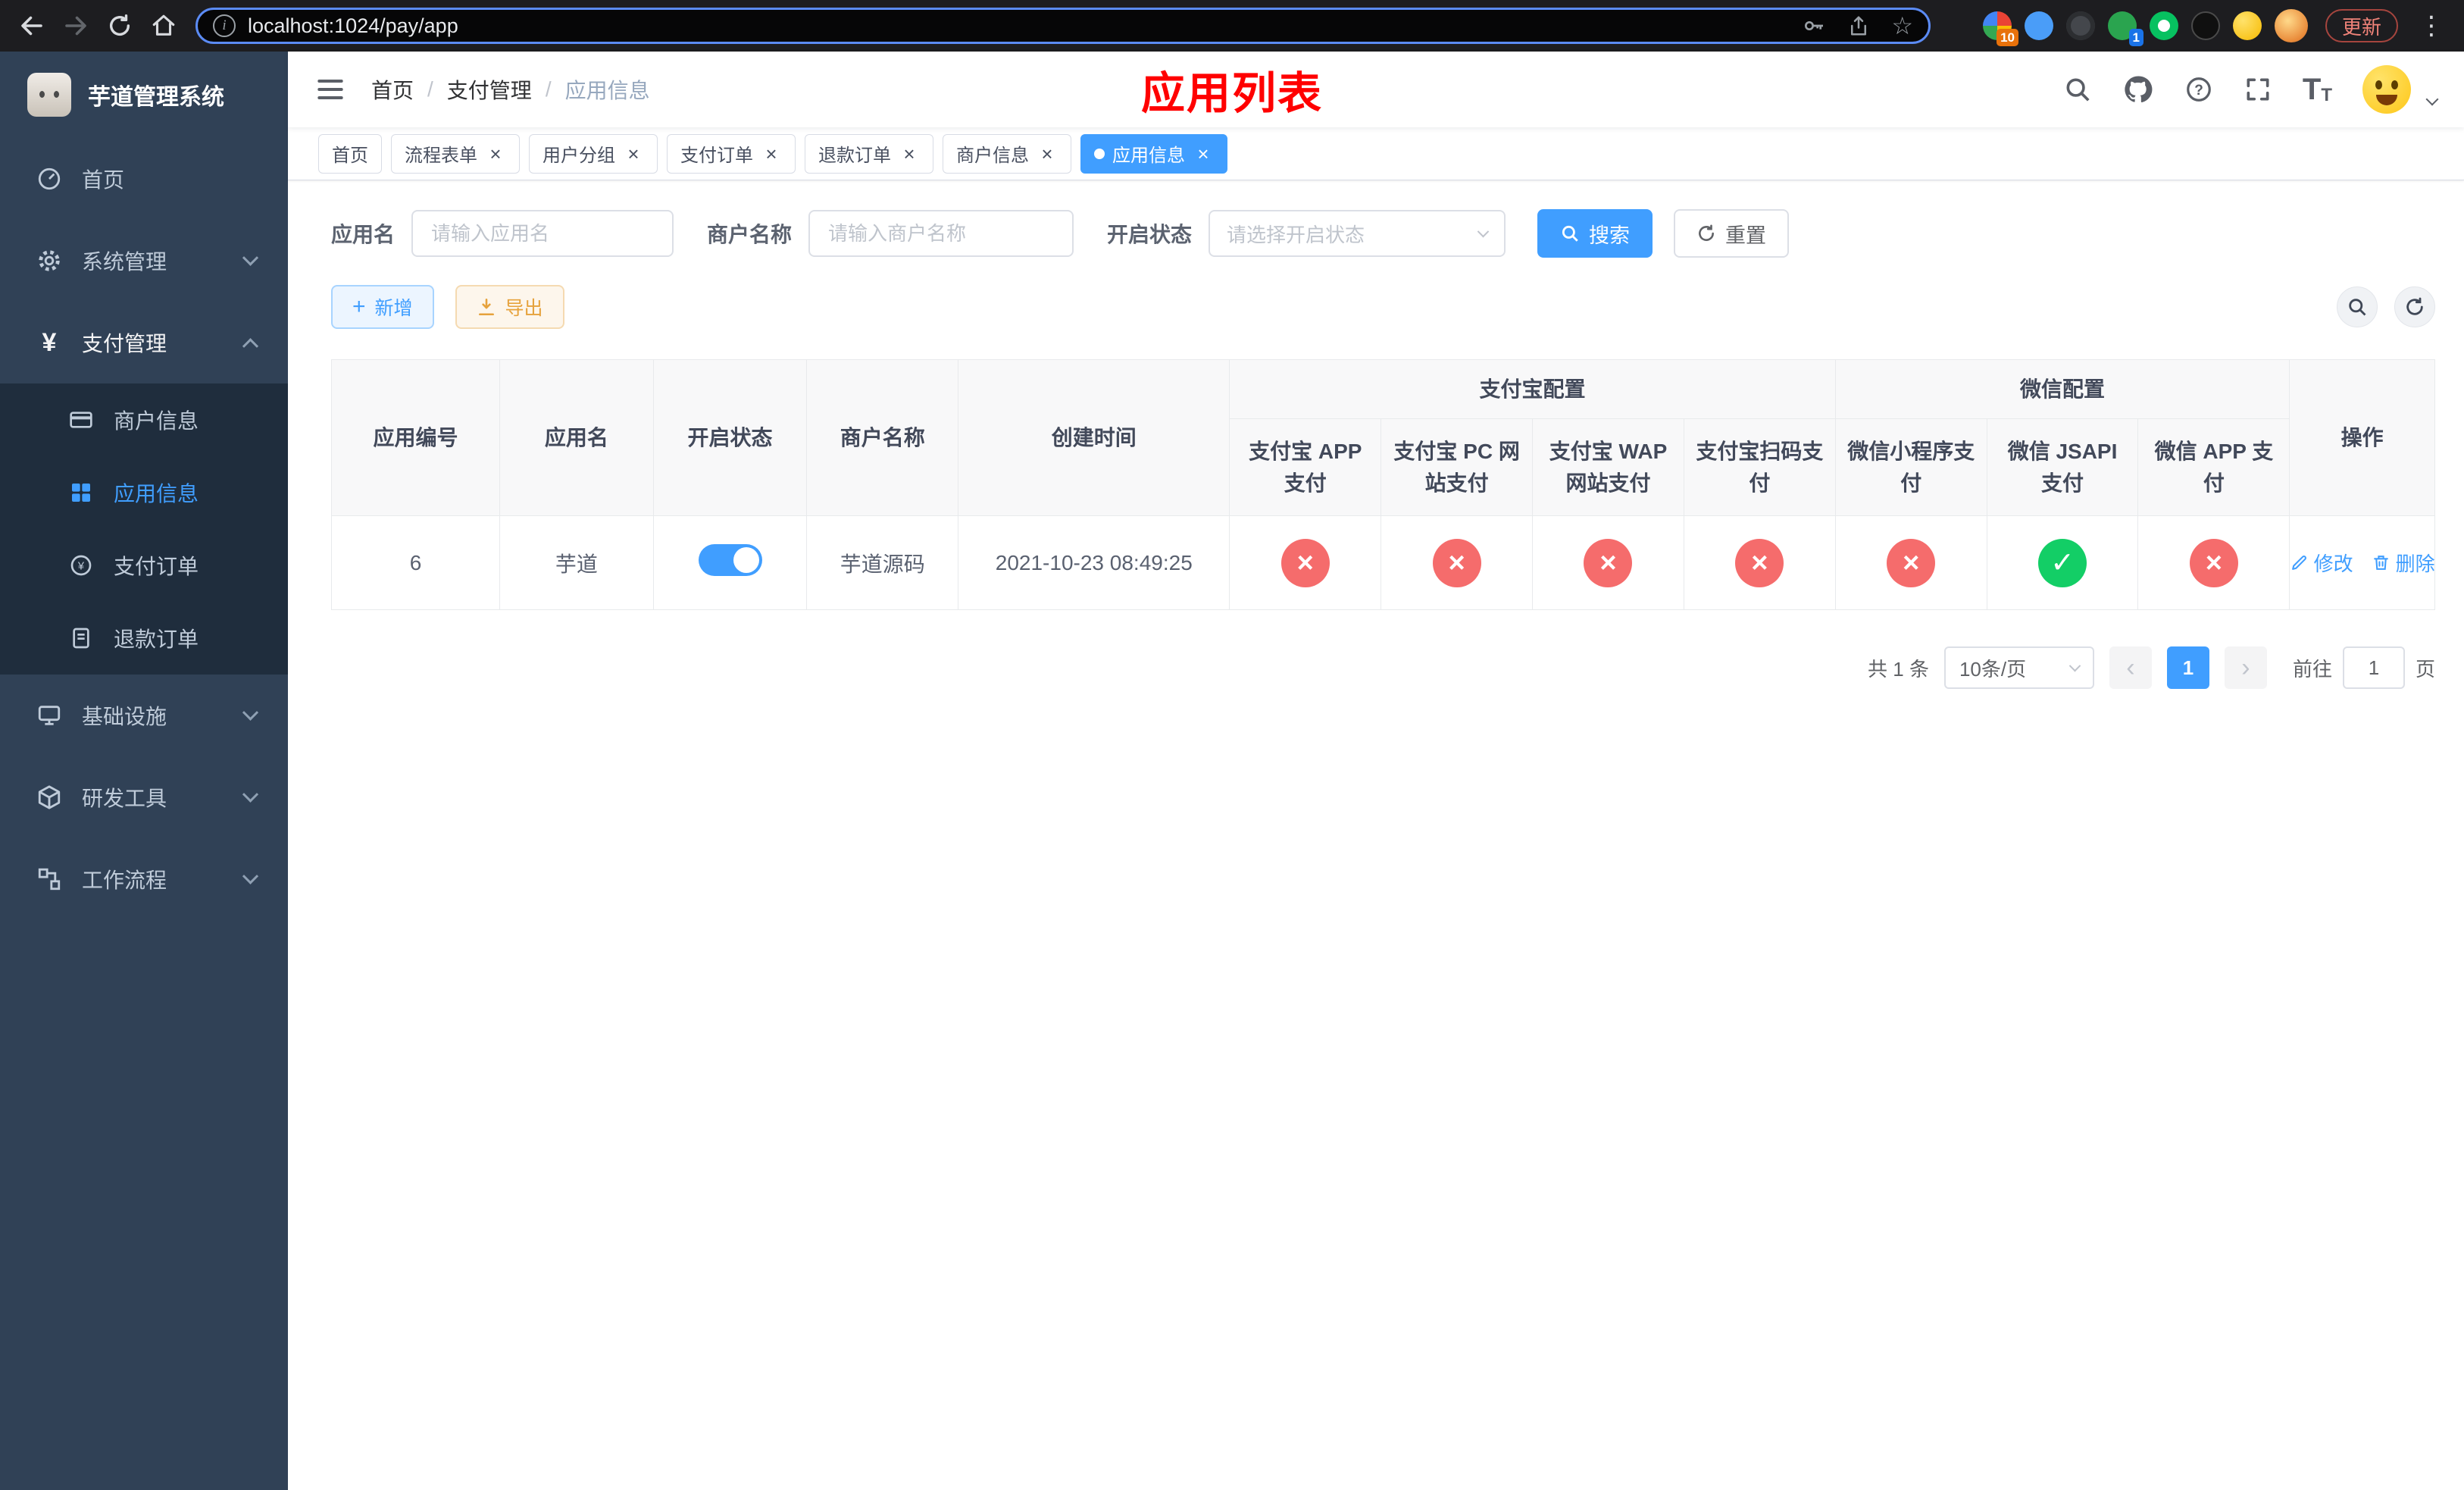 This screenshot has height=1490, width=2464. What do you see at coordinates (144, 420) in the screenshot?
I see `sidebar-item-merchant-info: 商户信息` at bounding box center [144, 420].